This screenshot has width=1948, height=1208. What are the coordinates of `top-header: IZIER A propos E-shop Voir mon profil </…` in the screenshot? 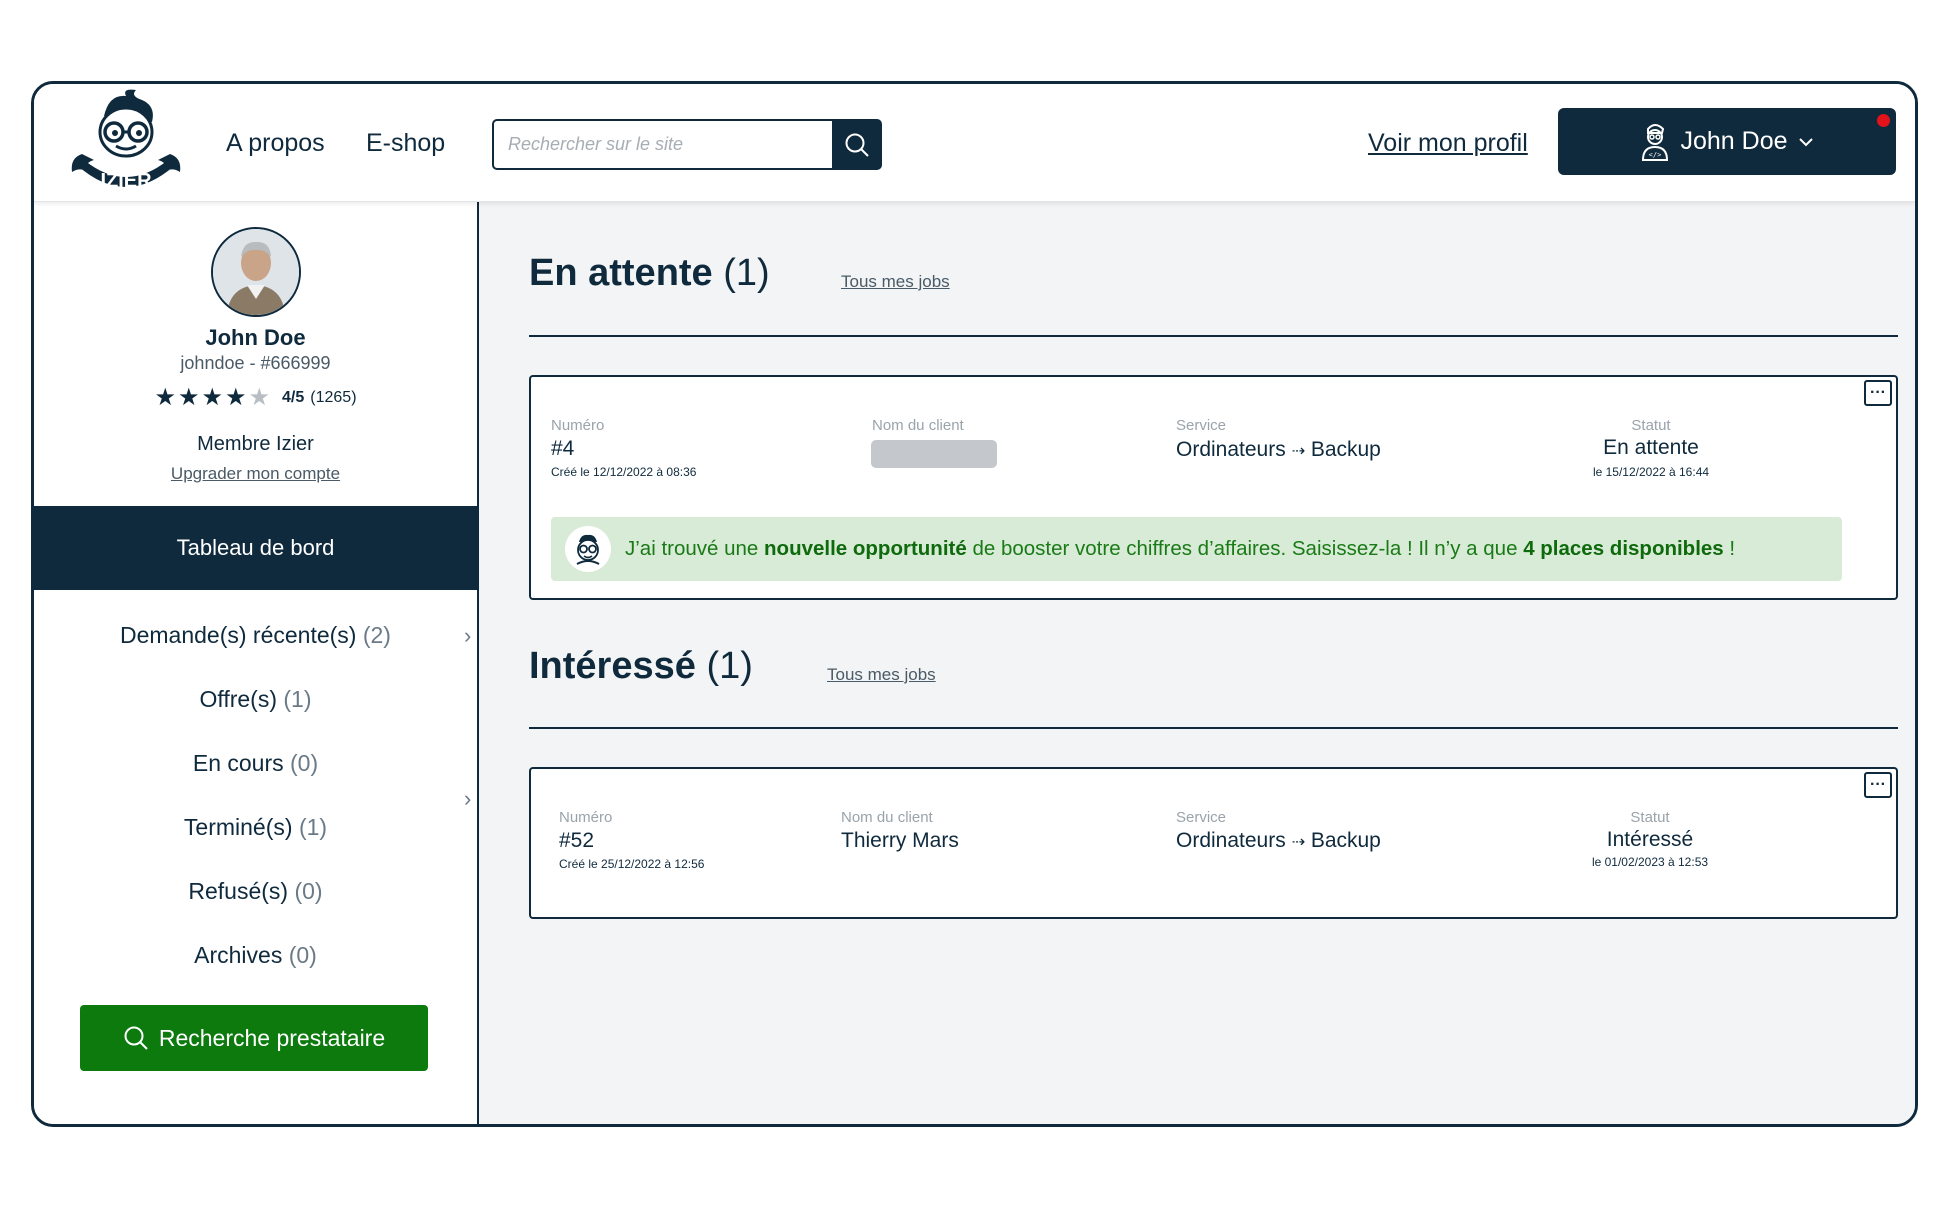 It's located at (974, 143).